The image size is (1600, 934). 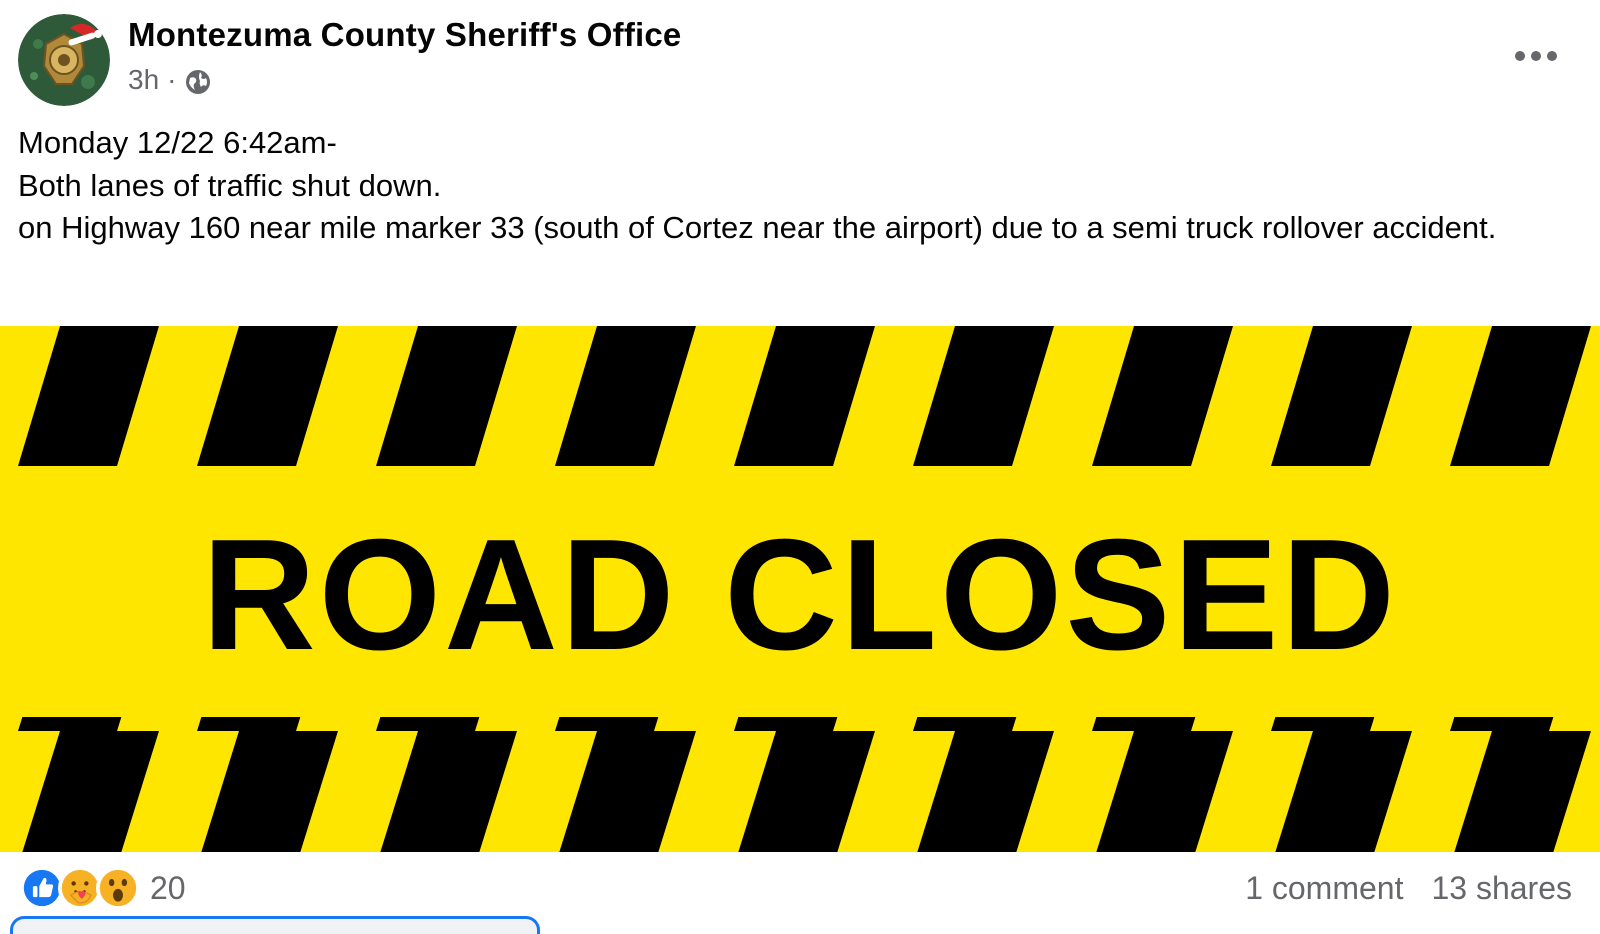 What do you see at coordinates (275, 925) in the screenshot?
I see `like-button-focused` at bounding box center [275, 925].